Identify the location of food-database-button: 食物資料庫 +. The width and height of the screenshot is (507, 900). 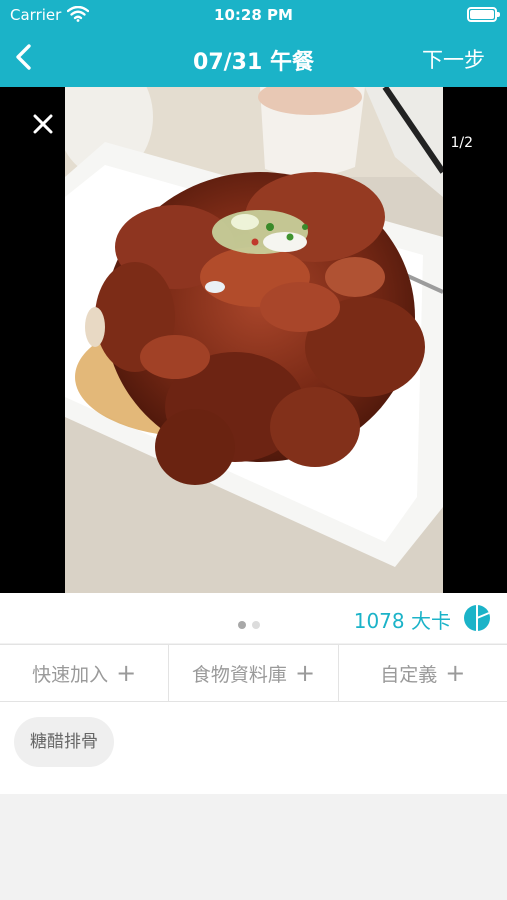
(254, 673).